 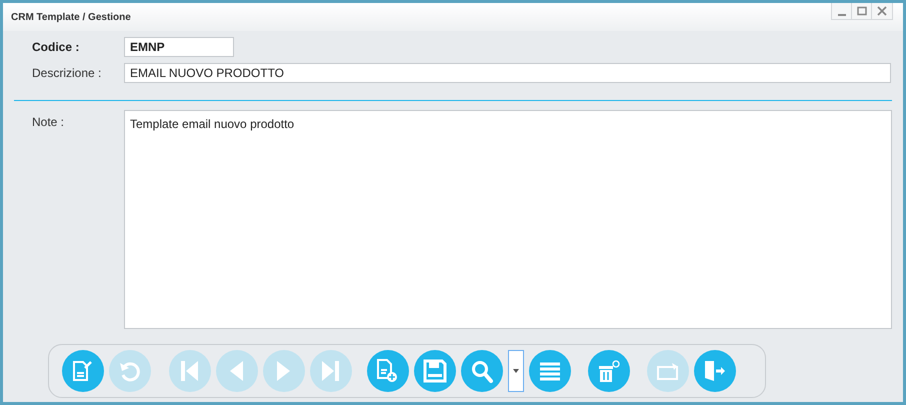 What do you see at coordinates (507, 73) in the screenshot?
I see `input-field: EMAIL NUOVO PRODOTTO` at bounding box center [507, 73].